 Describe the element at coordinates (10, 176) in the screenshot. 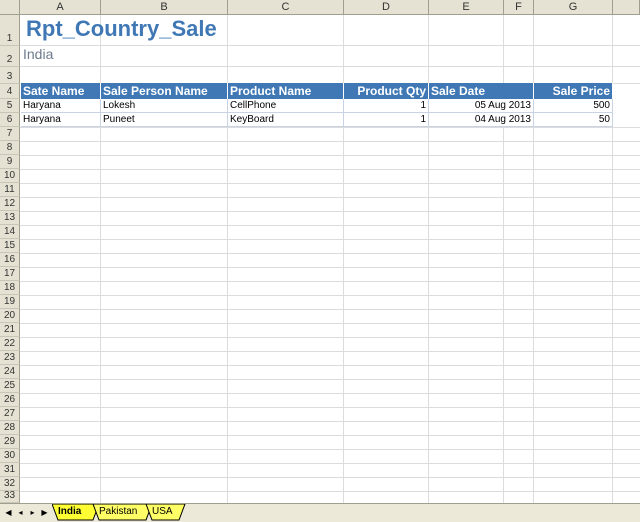

I see `row-header-10: 10` at that location.